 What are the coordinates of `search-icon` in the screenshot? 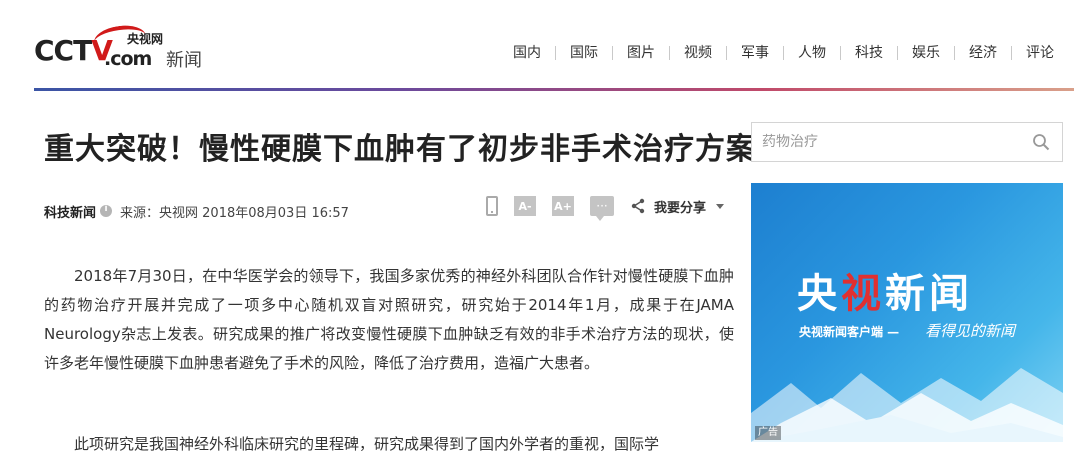 It's located at (1041, 142).